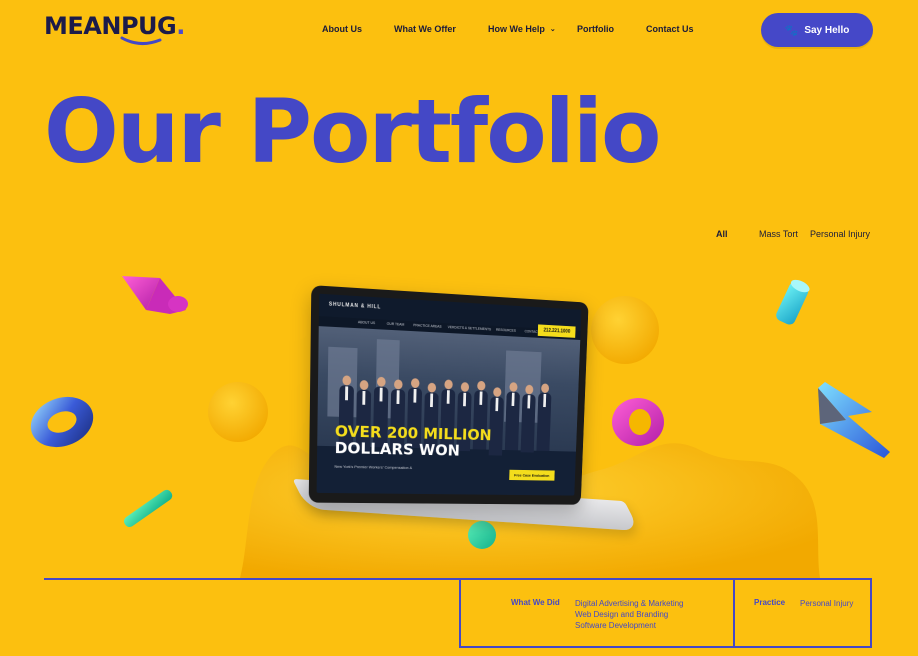  Describe the element at coordinates (615, 625) in the screenshot. I see `what-we-did-item: Software Development` at that location.